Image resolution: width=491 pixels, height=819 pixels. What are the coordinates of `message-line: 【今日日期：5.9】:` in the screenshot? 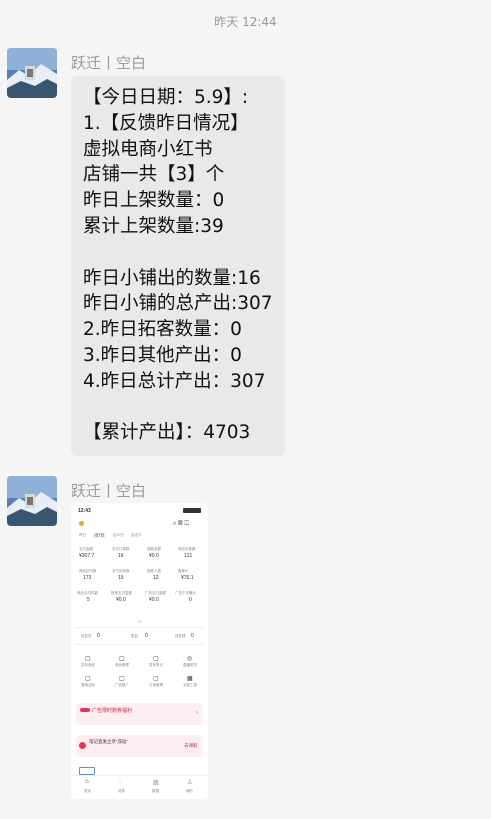 It's located at (166, 97).